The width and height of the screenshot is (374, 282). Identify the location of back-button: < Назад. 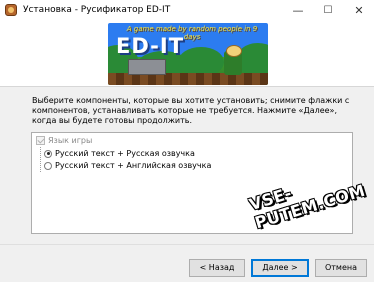
(217, 268).